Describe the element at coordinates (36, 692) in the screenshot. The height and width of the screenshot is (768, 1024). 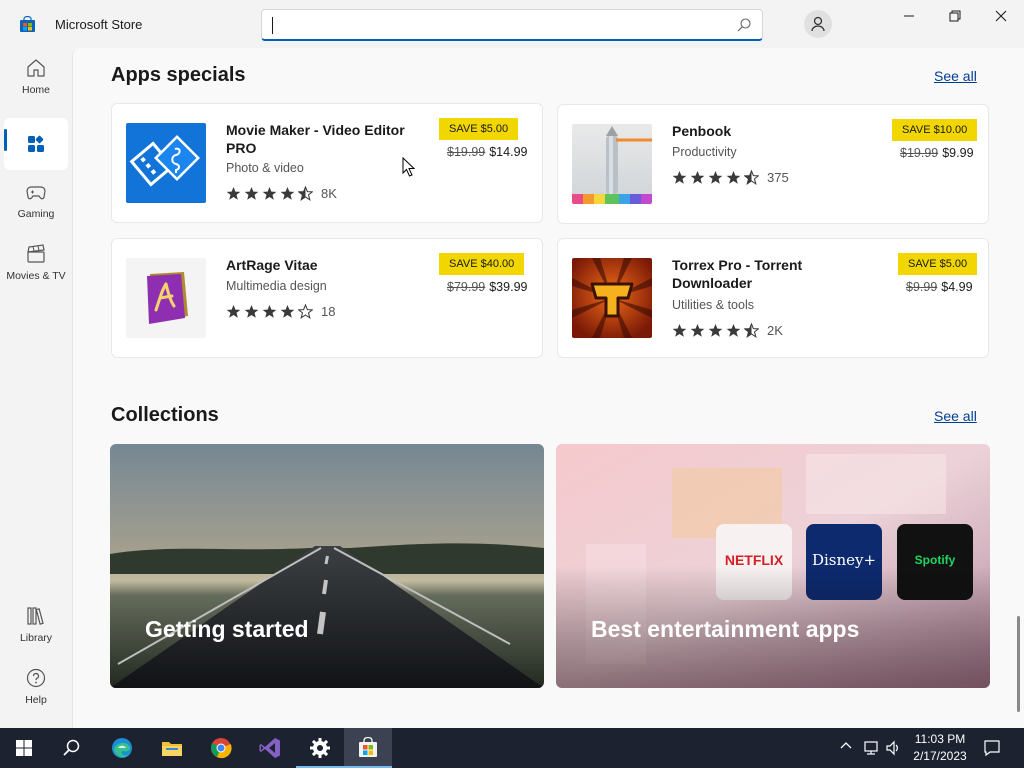
I see `nav-item-help: Help` at that location.